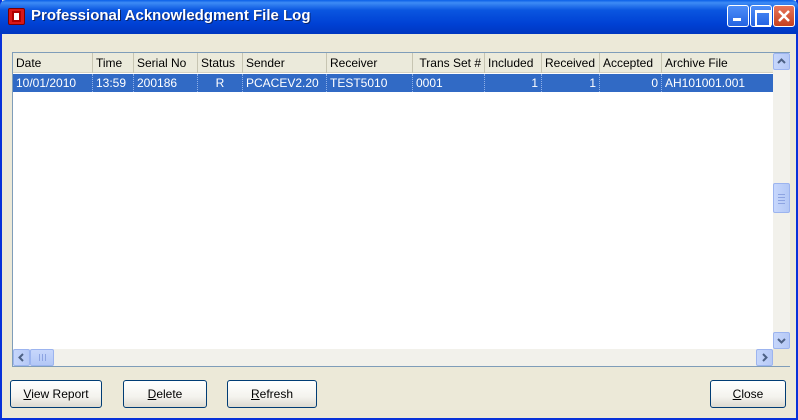  What do you see at coordinates (781, 357) in the screenshot?
I see `scrollbar-corner` at bounding box center [781, 357].